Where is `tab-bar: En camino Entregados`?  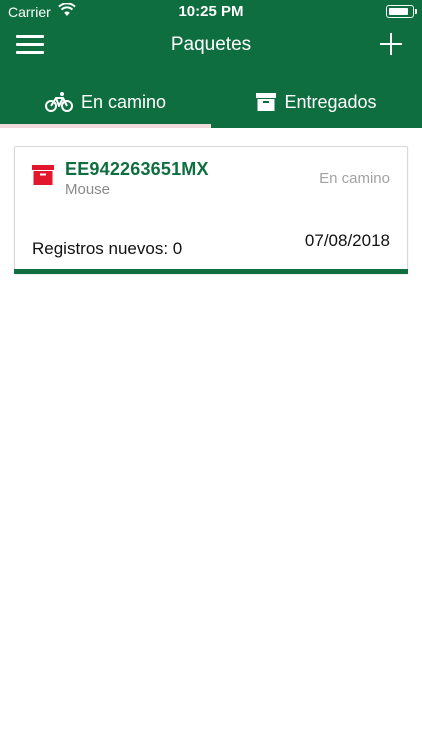
tab-bar: En camino Entregados is located at coordinates (211, 102).